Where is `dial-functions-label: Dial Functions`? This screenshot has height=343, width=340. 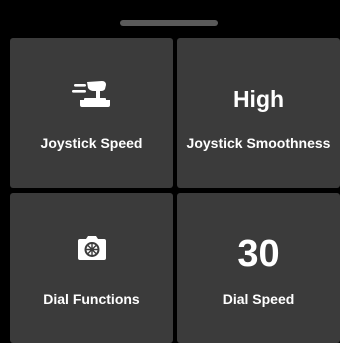 dial-functions-label: Dial Functions is located at coordinates (91, 299).